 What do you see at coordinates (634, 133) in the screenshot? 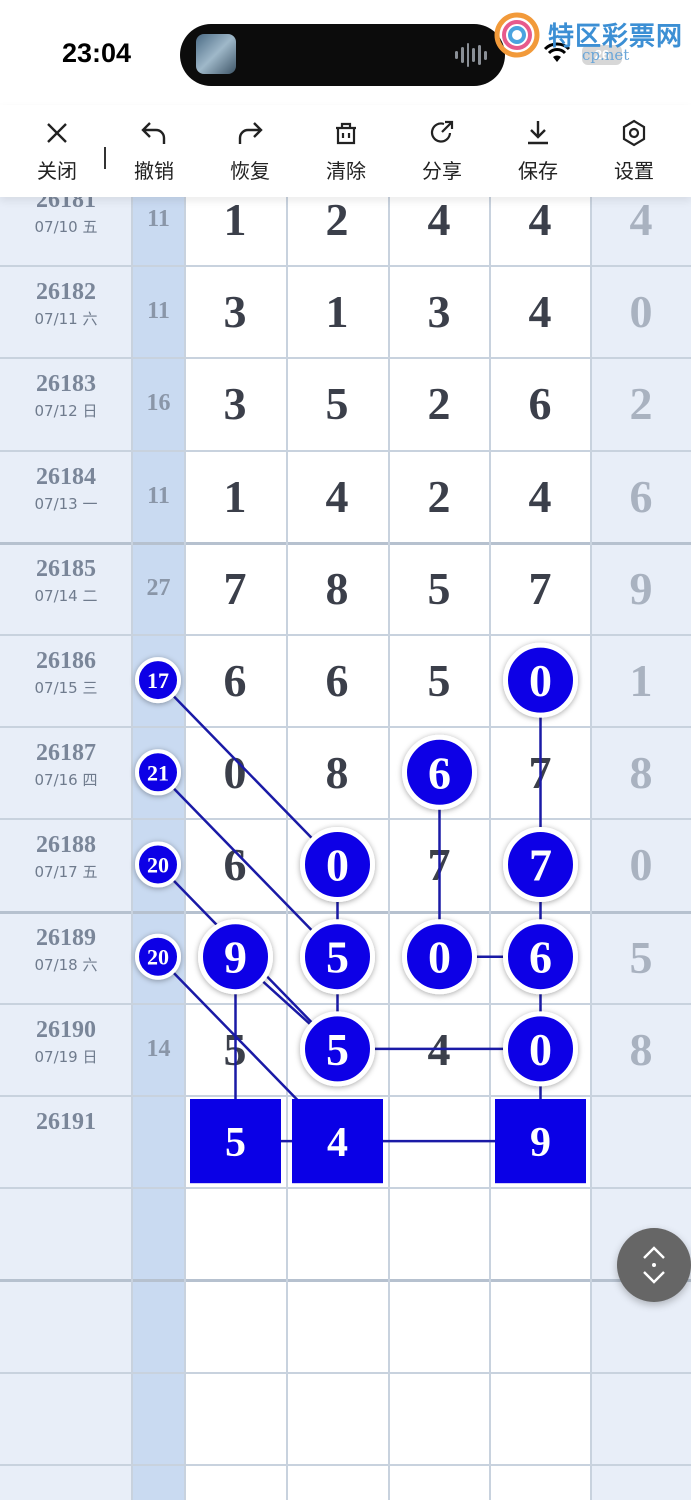
I see `gear-icon` at bounding box center [634, 133].